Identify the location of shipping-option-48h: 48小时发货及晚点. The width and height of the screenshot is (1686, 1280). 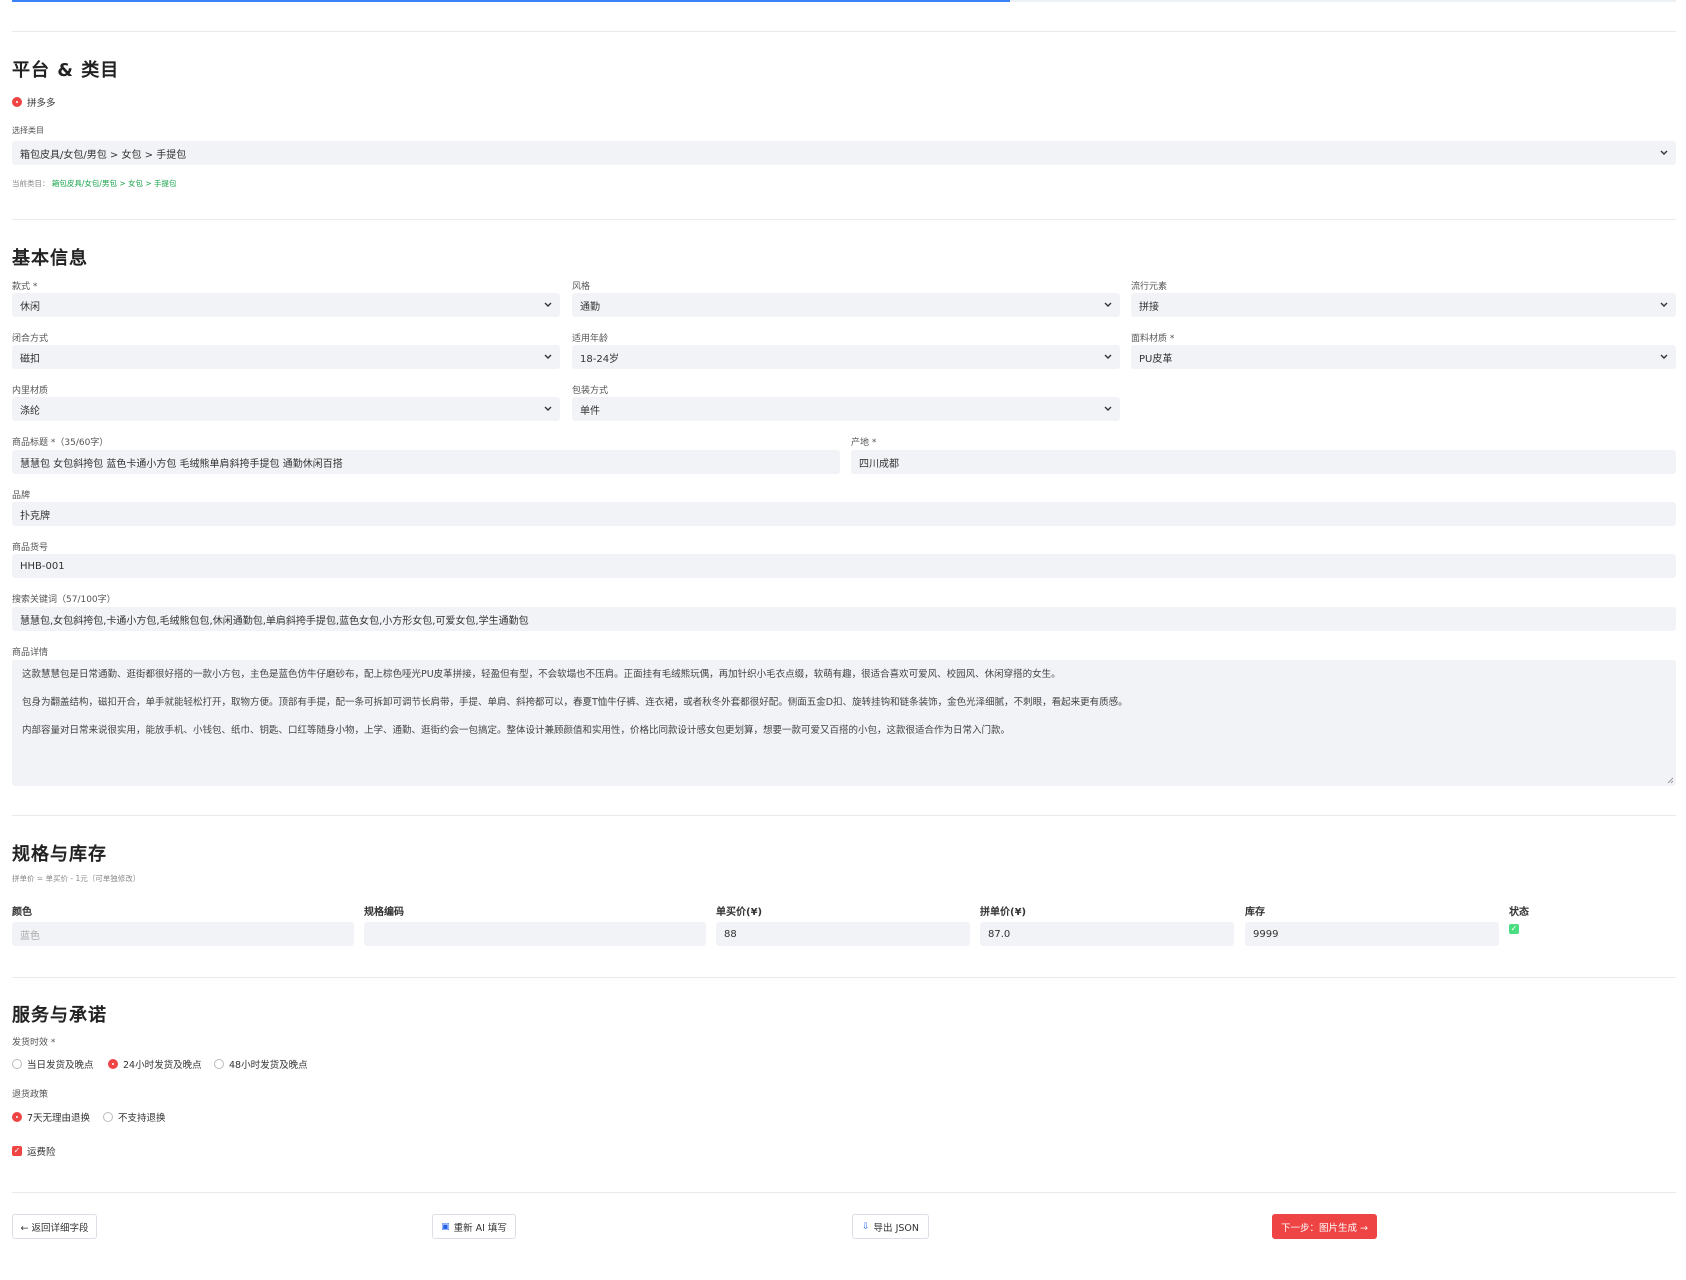
(261, 1064).